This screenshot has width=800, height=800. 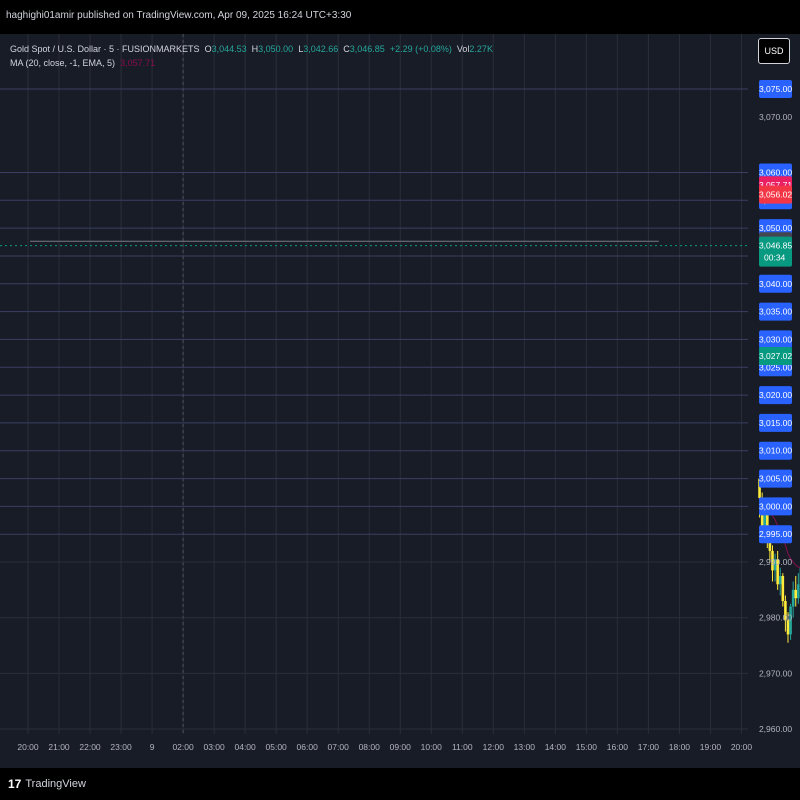 I want to click on ma-row: MA (20, close, -1, EMA, 5) 3,057.71, so click(x=251, y=63).